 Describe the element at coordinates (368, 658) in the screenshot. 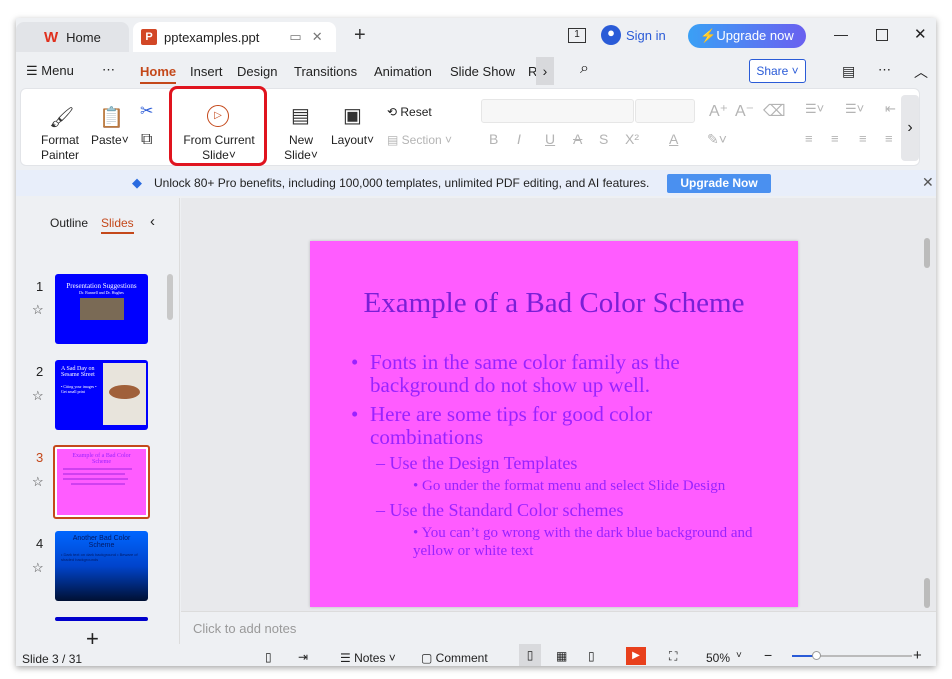

I see `notes-button: ☰ Notes ˅` at that location.